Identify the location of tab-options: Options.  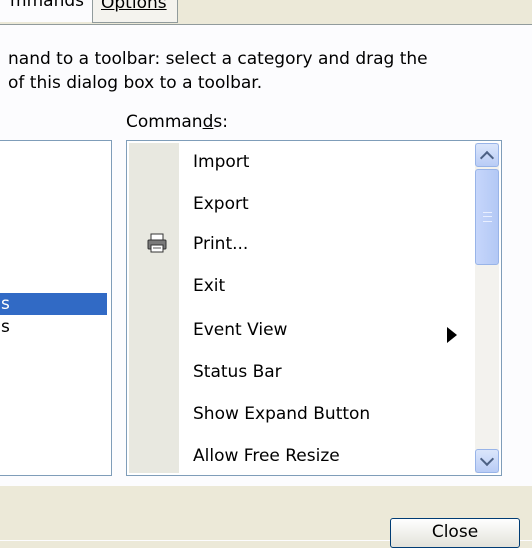
(135, 11).